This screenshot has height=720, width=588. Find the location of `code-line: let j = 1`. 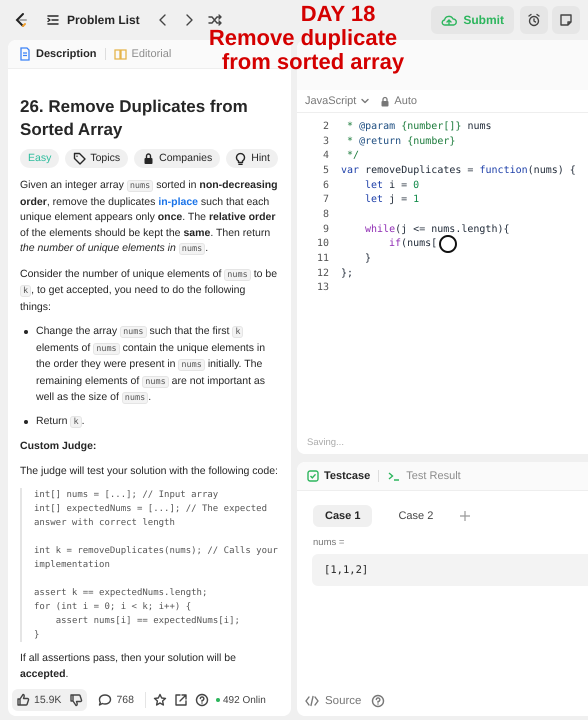

code-line: let j = 1 is located at coordinates (392, 200).